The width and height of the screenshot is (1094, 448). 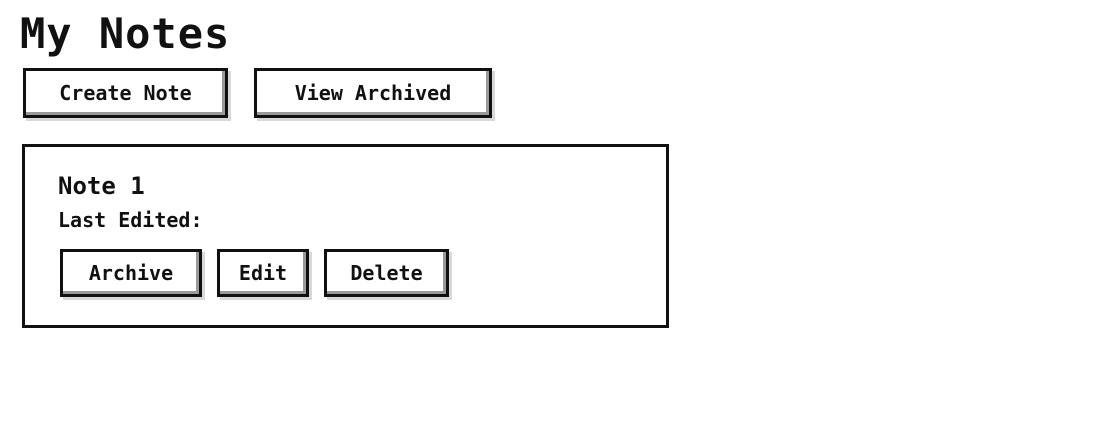 I want to click on note-actions: Archive Edit Delete, so click(x=254, y=273).